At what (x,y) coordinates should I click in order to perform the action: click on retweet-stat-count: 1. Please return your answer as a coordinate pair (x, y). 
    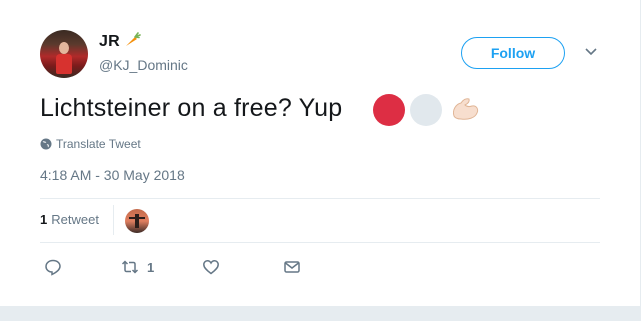
    Looking at the image, I should click on (44, 219).